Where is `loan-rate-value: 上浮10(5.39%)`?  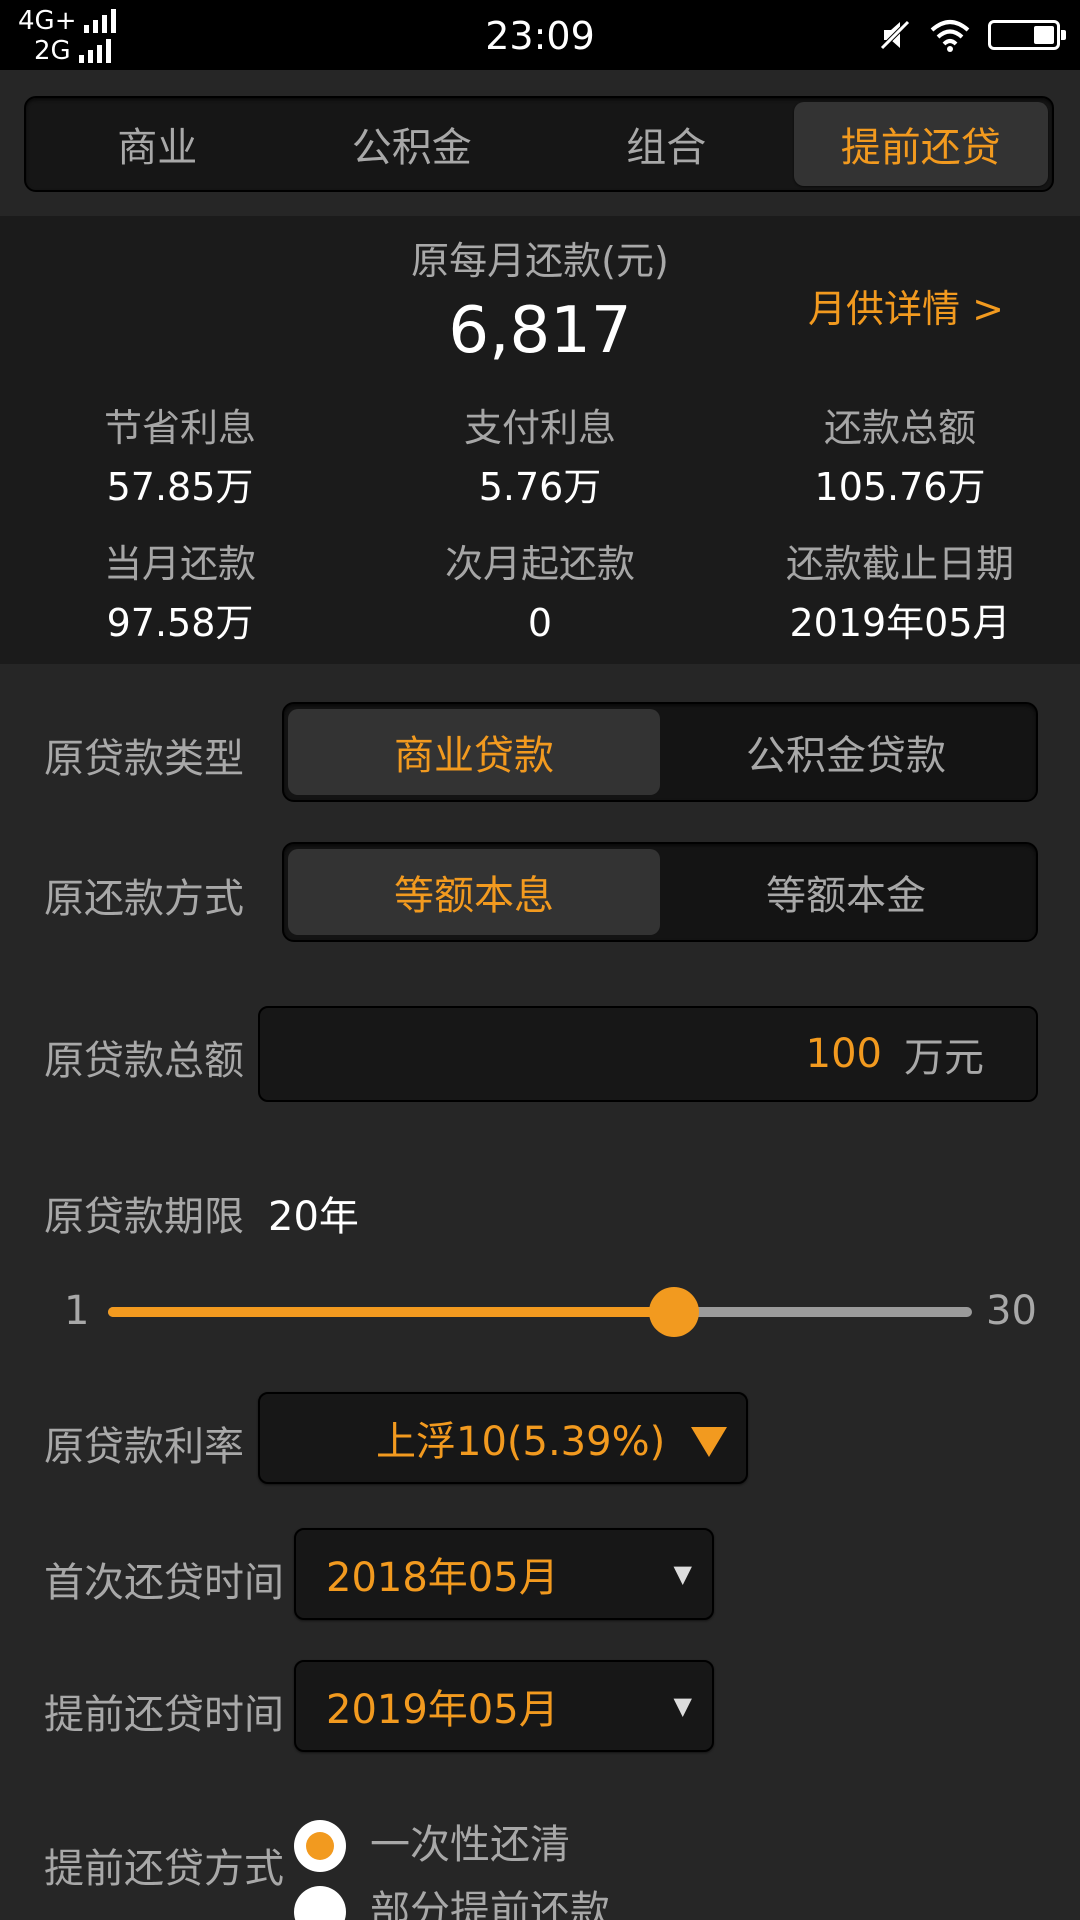 loan-rate-value: 上浮10(5.39%) is located at coordinates (521, 1442).